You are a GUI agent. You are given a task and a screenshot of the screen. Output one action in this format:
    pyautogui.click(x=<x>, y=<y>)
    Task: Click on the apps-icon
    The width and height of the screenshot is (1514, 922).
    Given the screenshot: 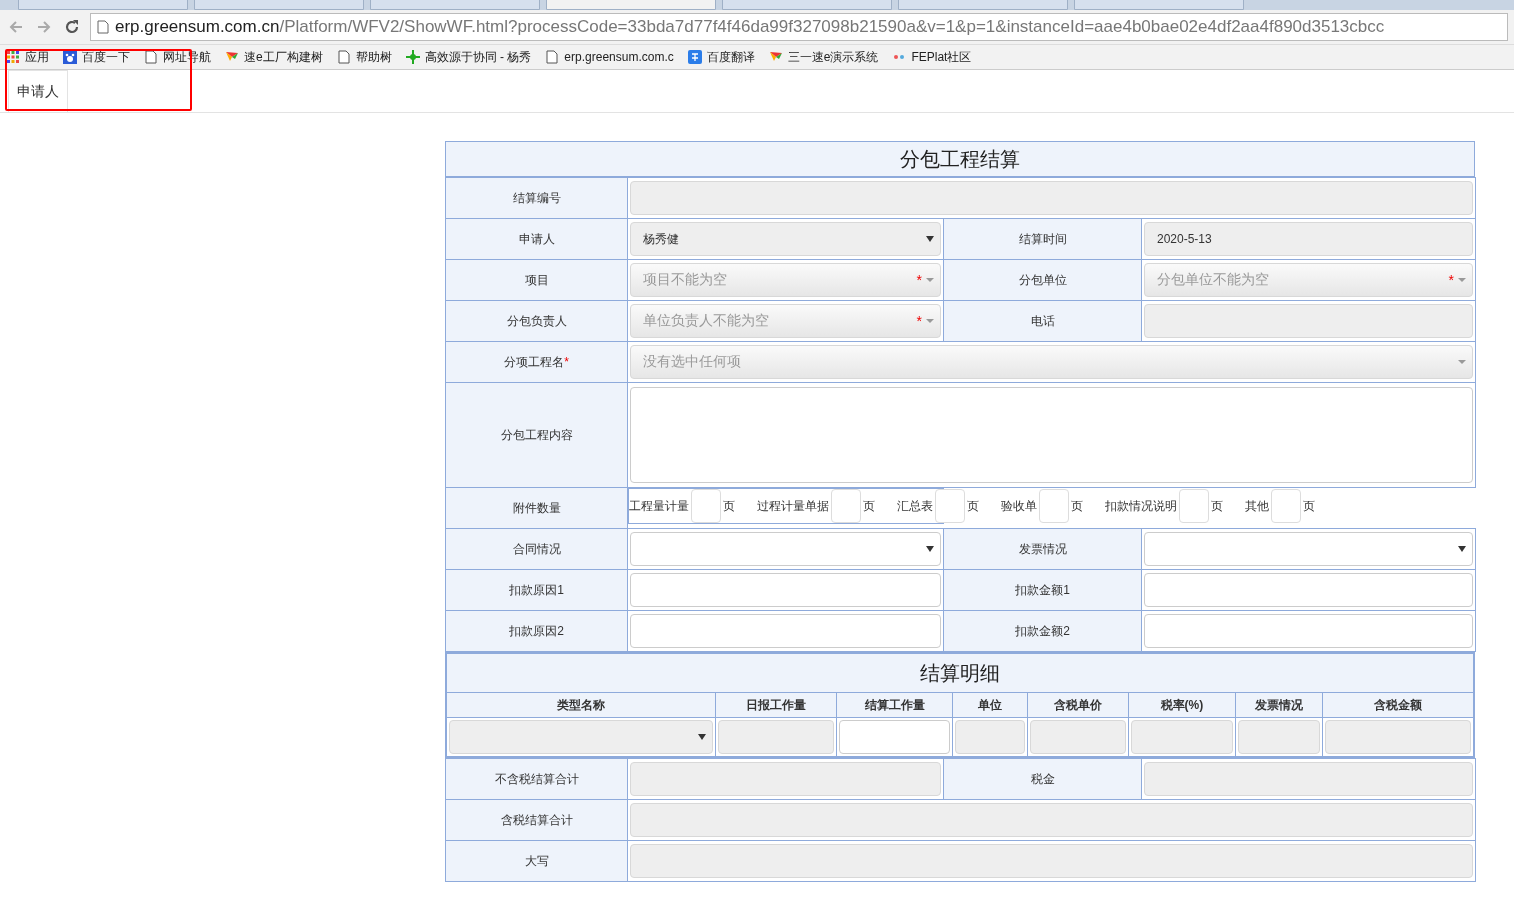 What is the action you would take?
    pyautogui.click(x=13, y=57)
    